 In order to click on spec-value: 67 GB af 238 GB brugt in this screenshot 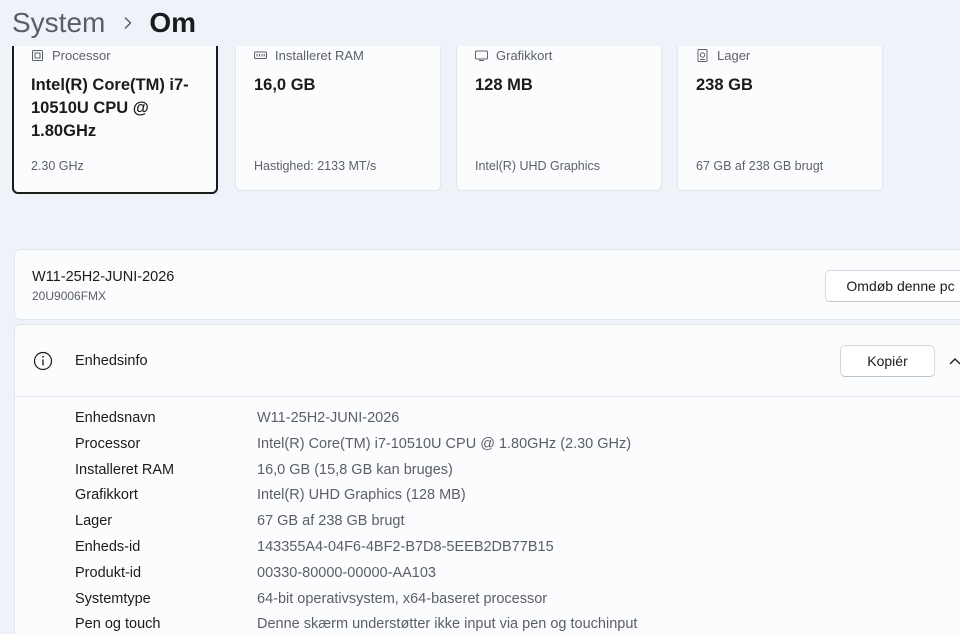, I will do `click(331, 521)`.